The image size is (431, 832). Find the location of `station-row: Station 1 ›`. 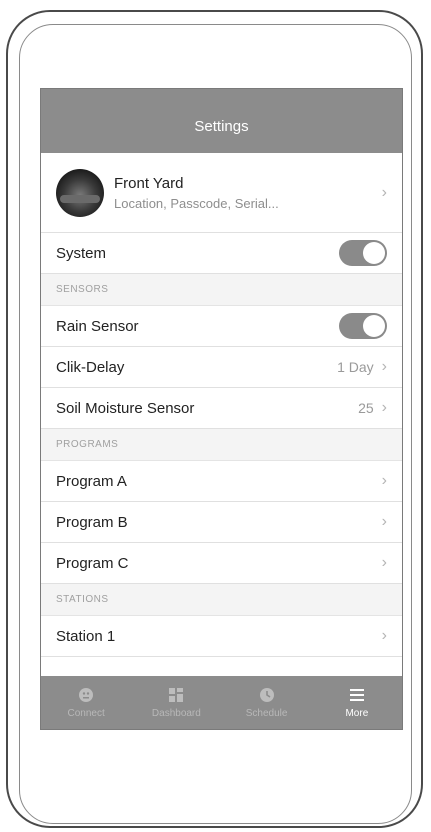

station-row: Station 1 › is located at coordinates (221, 636).